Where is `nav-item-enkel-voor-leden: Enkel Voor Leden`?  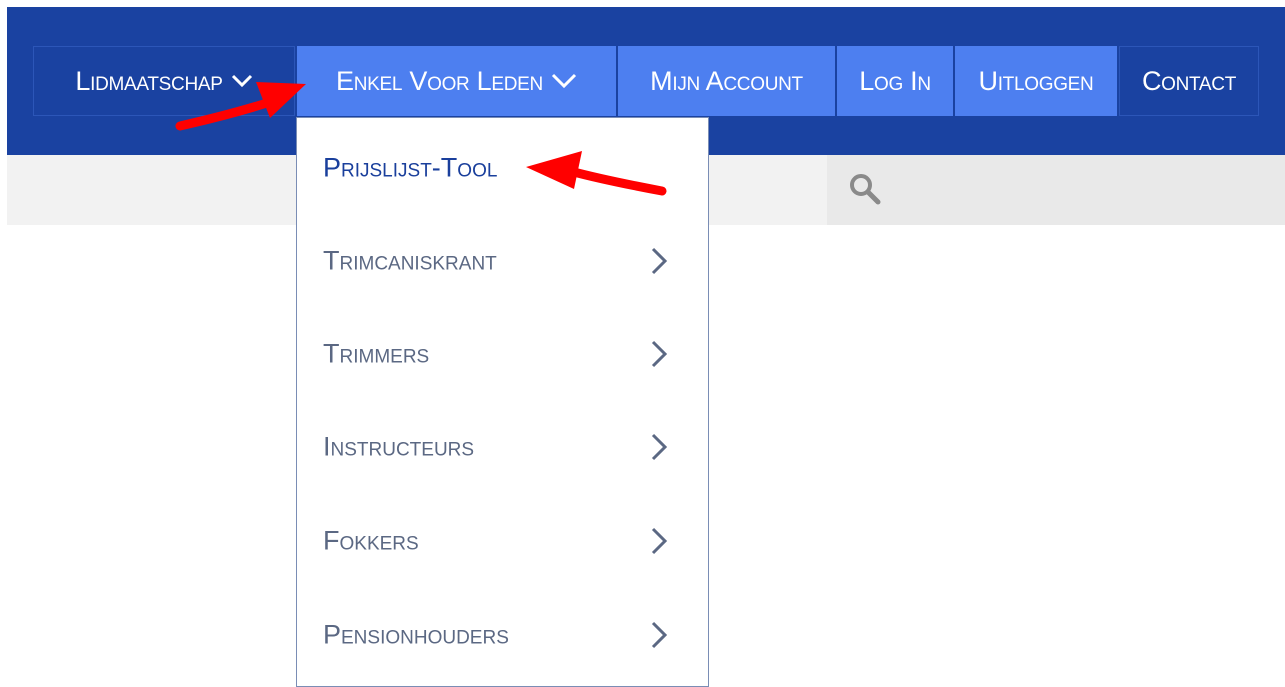
nav-item-enkel-voor-leden: Enkel Voor Leden is located at coordinates (456, 81).